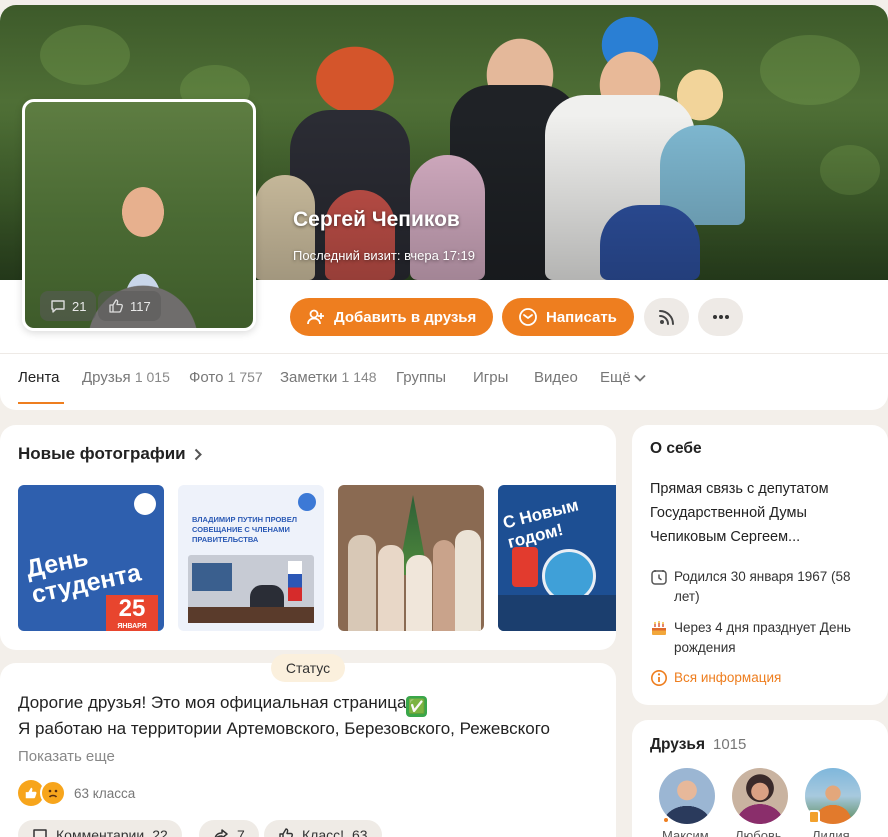  Describe the element at coordinates (623, 377) in the screenshot. I see `tab-more: Ещё` at that location.